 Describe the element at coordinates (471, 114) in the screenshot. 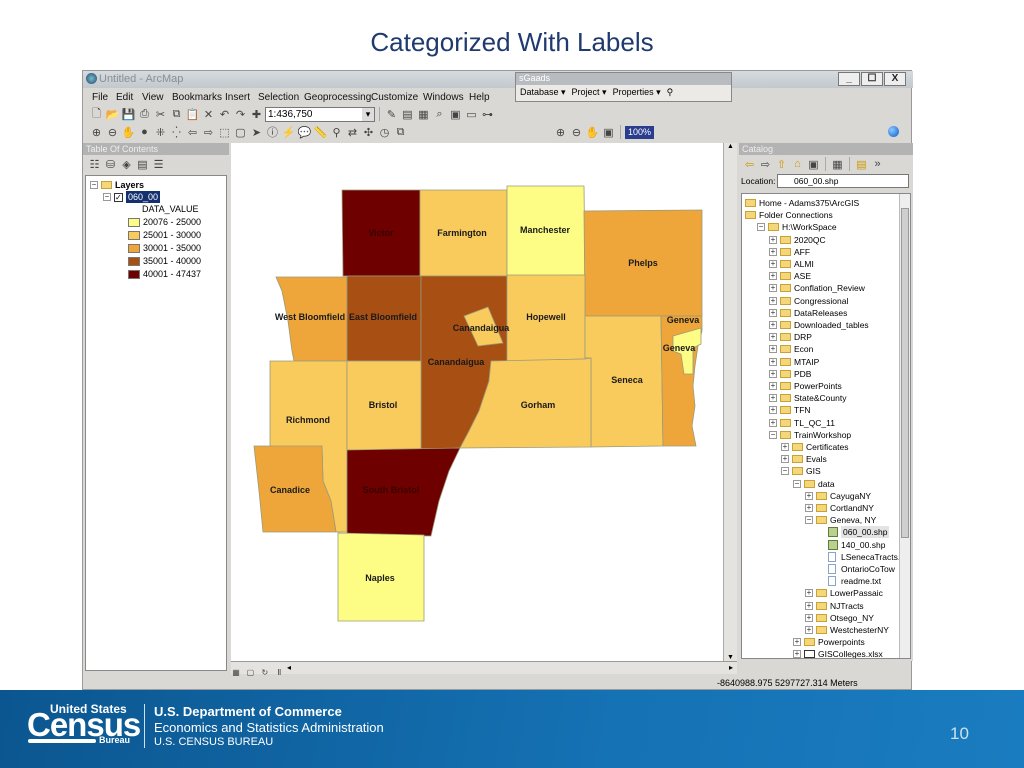

I see `python-icon: ▭` at that location.